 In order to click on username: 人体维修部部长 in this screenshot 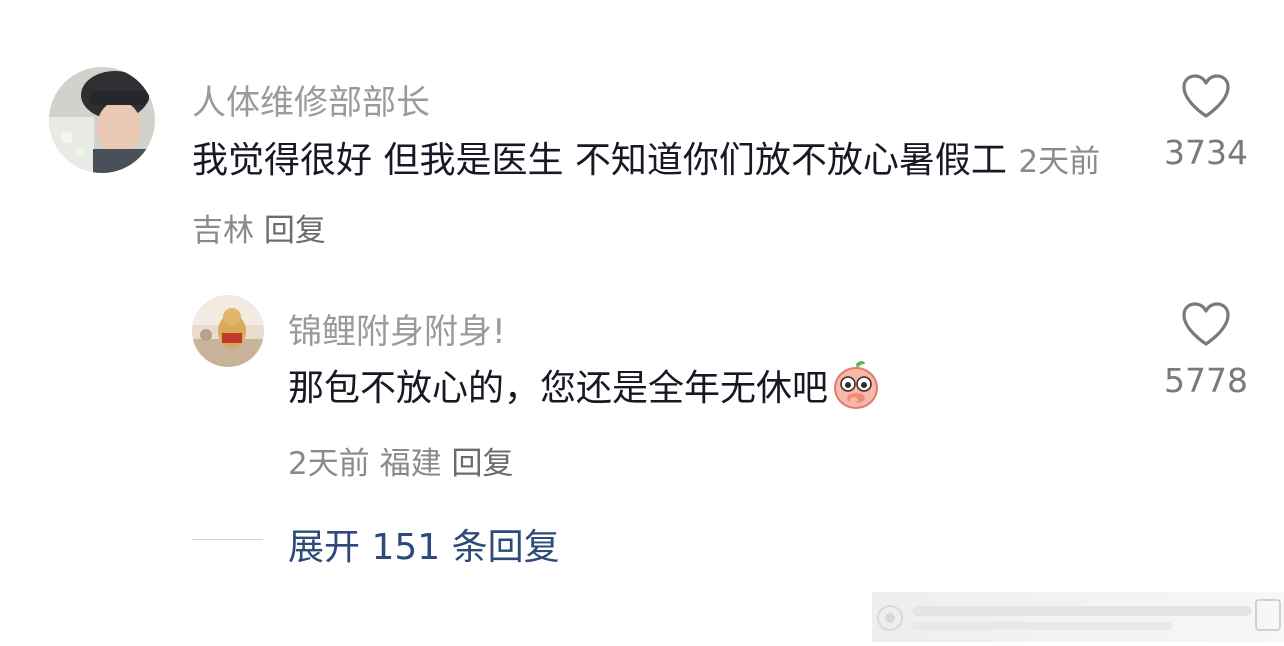, I will do `click(311, 99)`.